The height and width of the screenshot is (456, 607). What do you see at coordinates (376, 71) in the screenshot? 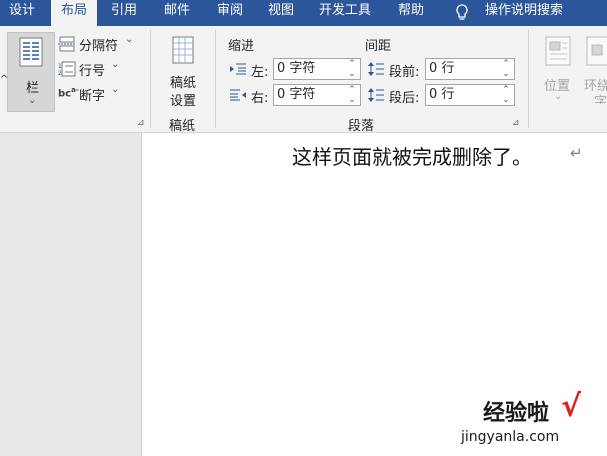
I see `spacing-before-icon` at bounding box center [376, 71].